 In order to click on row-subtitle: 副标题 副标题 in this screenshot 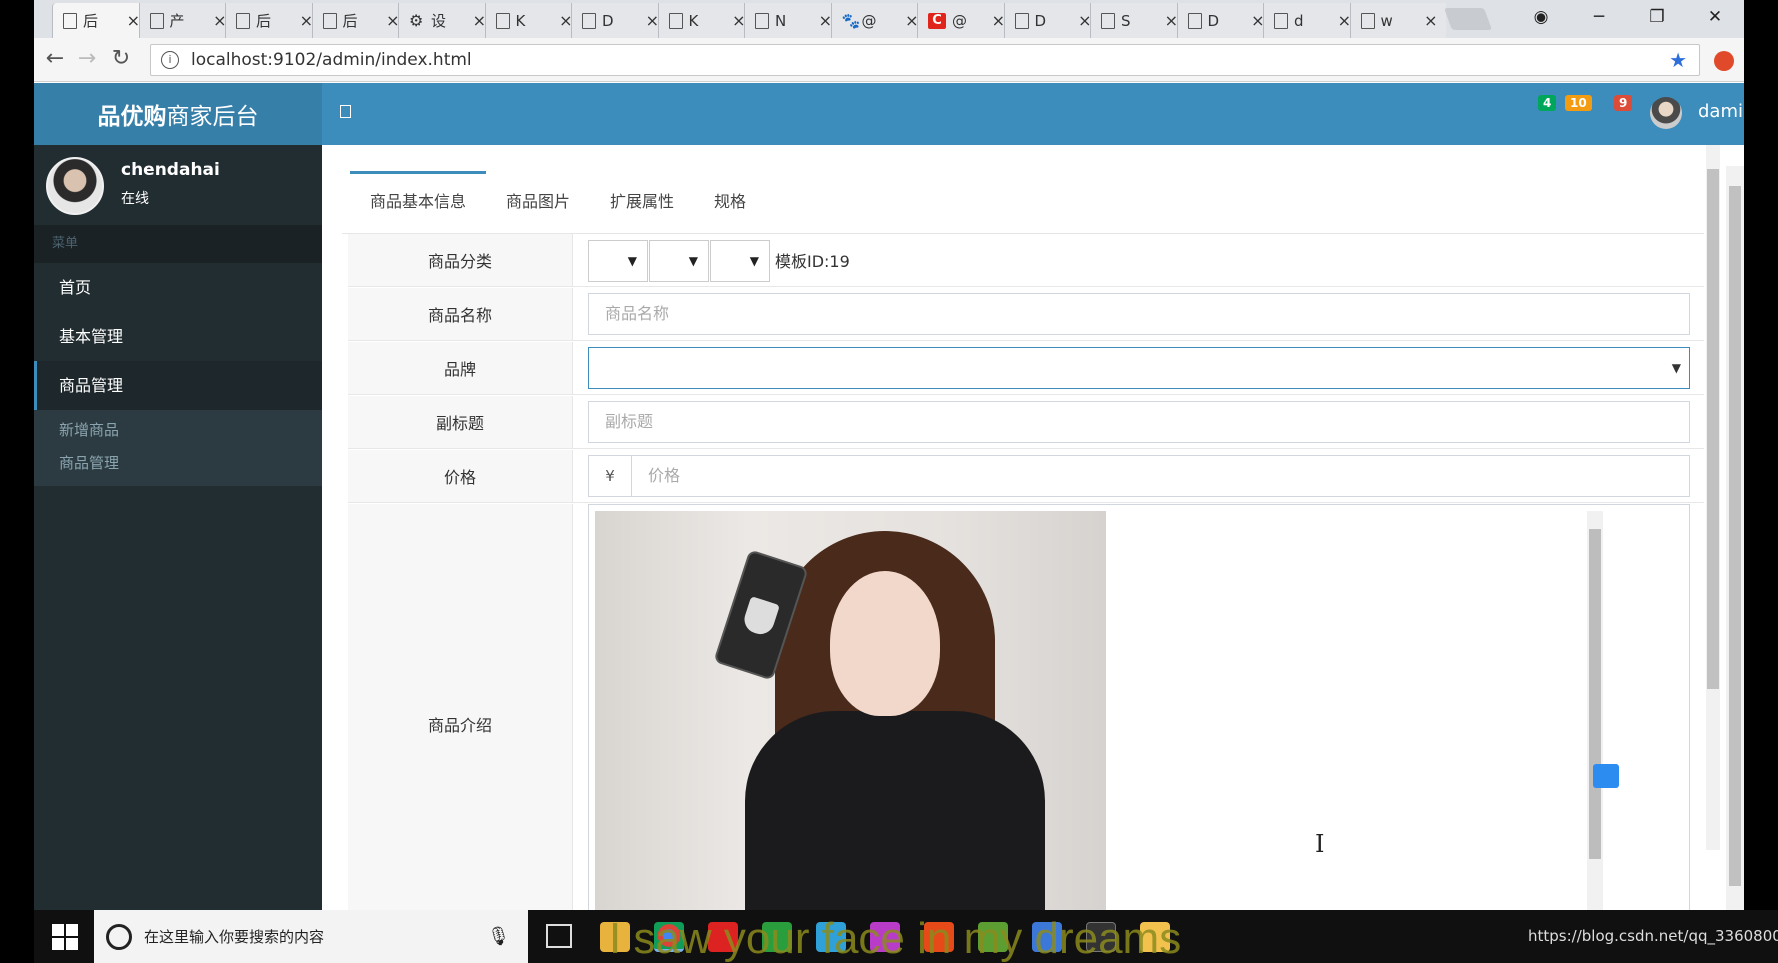, I will do `click(1026, 422)`.